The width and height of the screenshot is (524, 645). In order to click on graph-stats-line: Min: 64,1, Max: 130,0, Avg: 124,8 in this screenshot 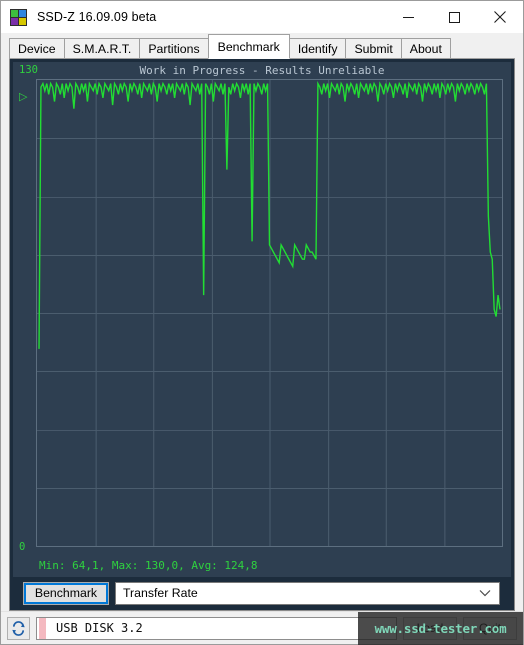, I will do `click(148, 565)`.